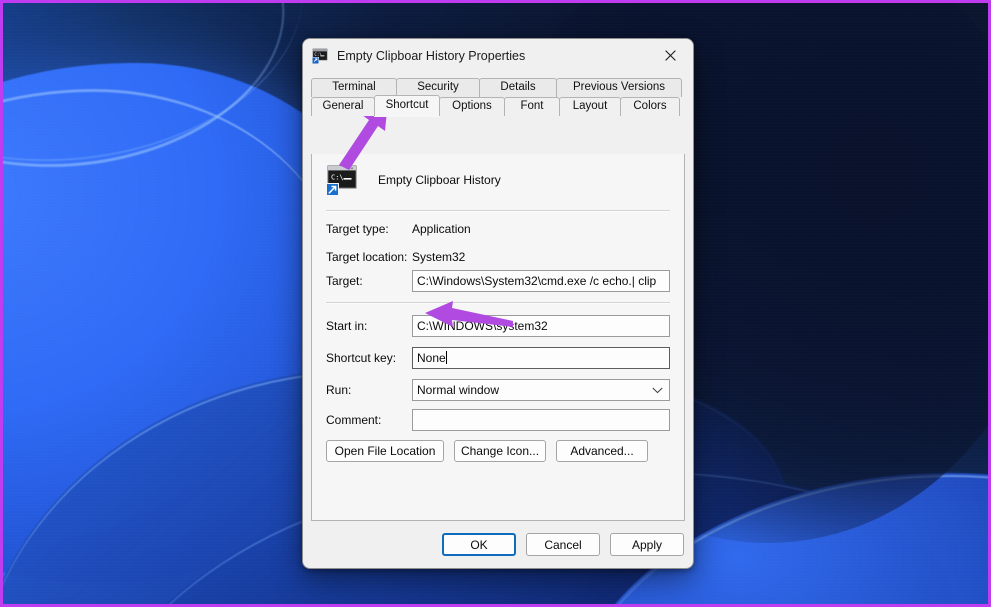 The height and width of the screenshot is (607, 991). Describe the element at coordinates (541, 420) in the screenshot. I see `comment-input` at that location.